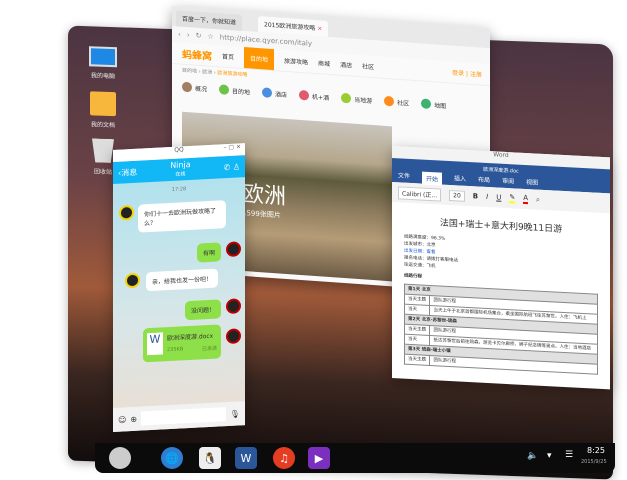 The image size is (627, 480). Describe the element at coordinates (532, 184) in the screenshot. I see `tab-view: 视图` at that location.